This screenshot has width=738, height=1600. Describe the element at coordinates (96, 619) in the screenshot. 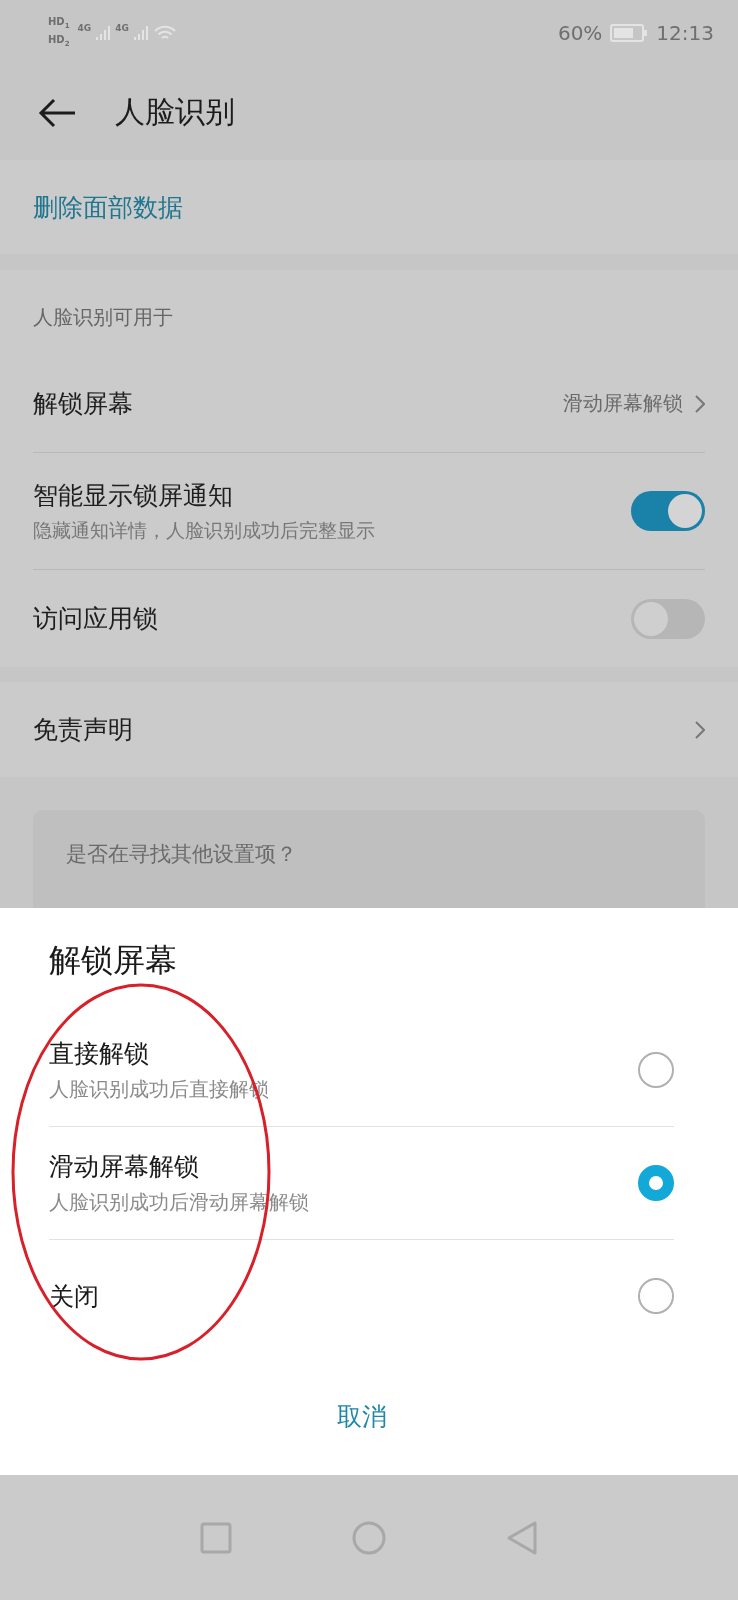

I see `row-title: 访问应用锁` at that location.